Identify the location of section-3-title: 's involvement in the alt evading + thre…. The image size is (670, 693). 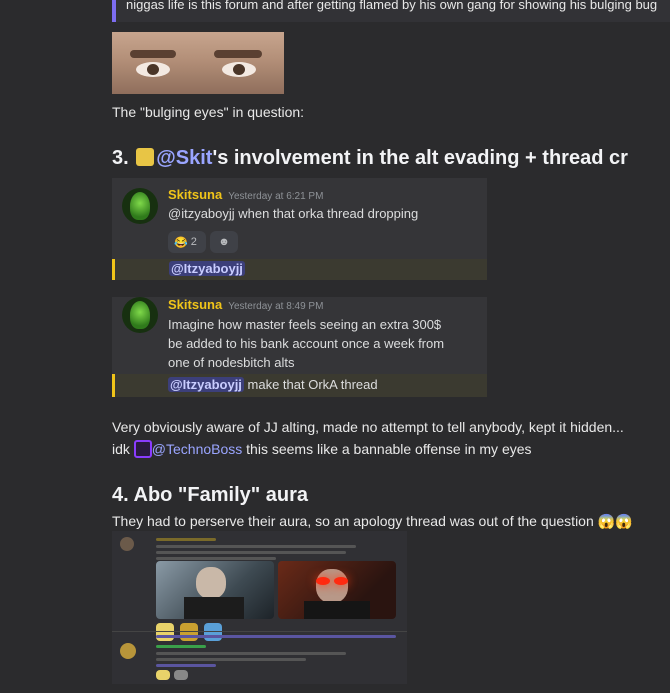
(420, 158).